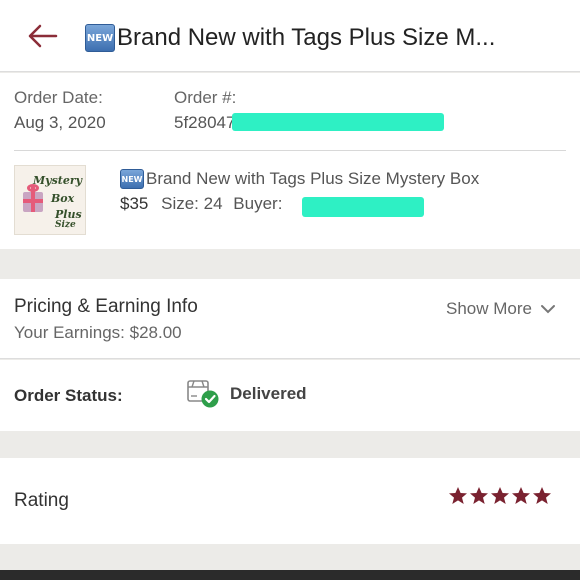  I want to click on item-thumbnail: Mystery Box Plus Size, so click(50, 200).